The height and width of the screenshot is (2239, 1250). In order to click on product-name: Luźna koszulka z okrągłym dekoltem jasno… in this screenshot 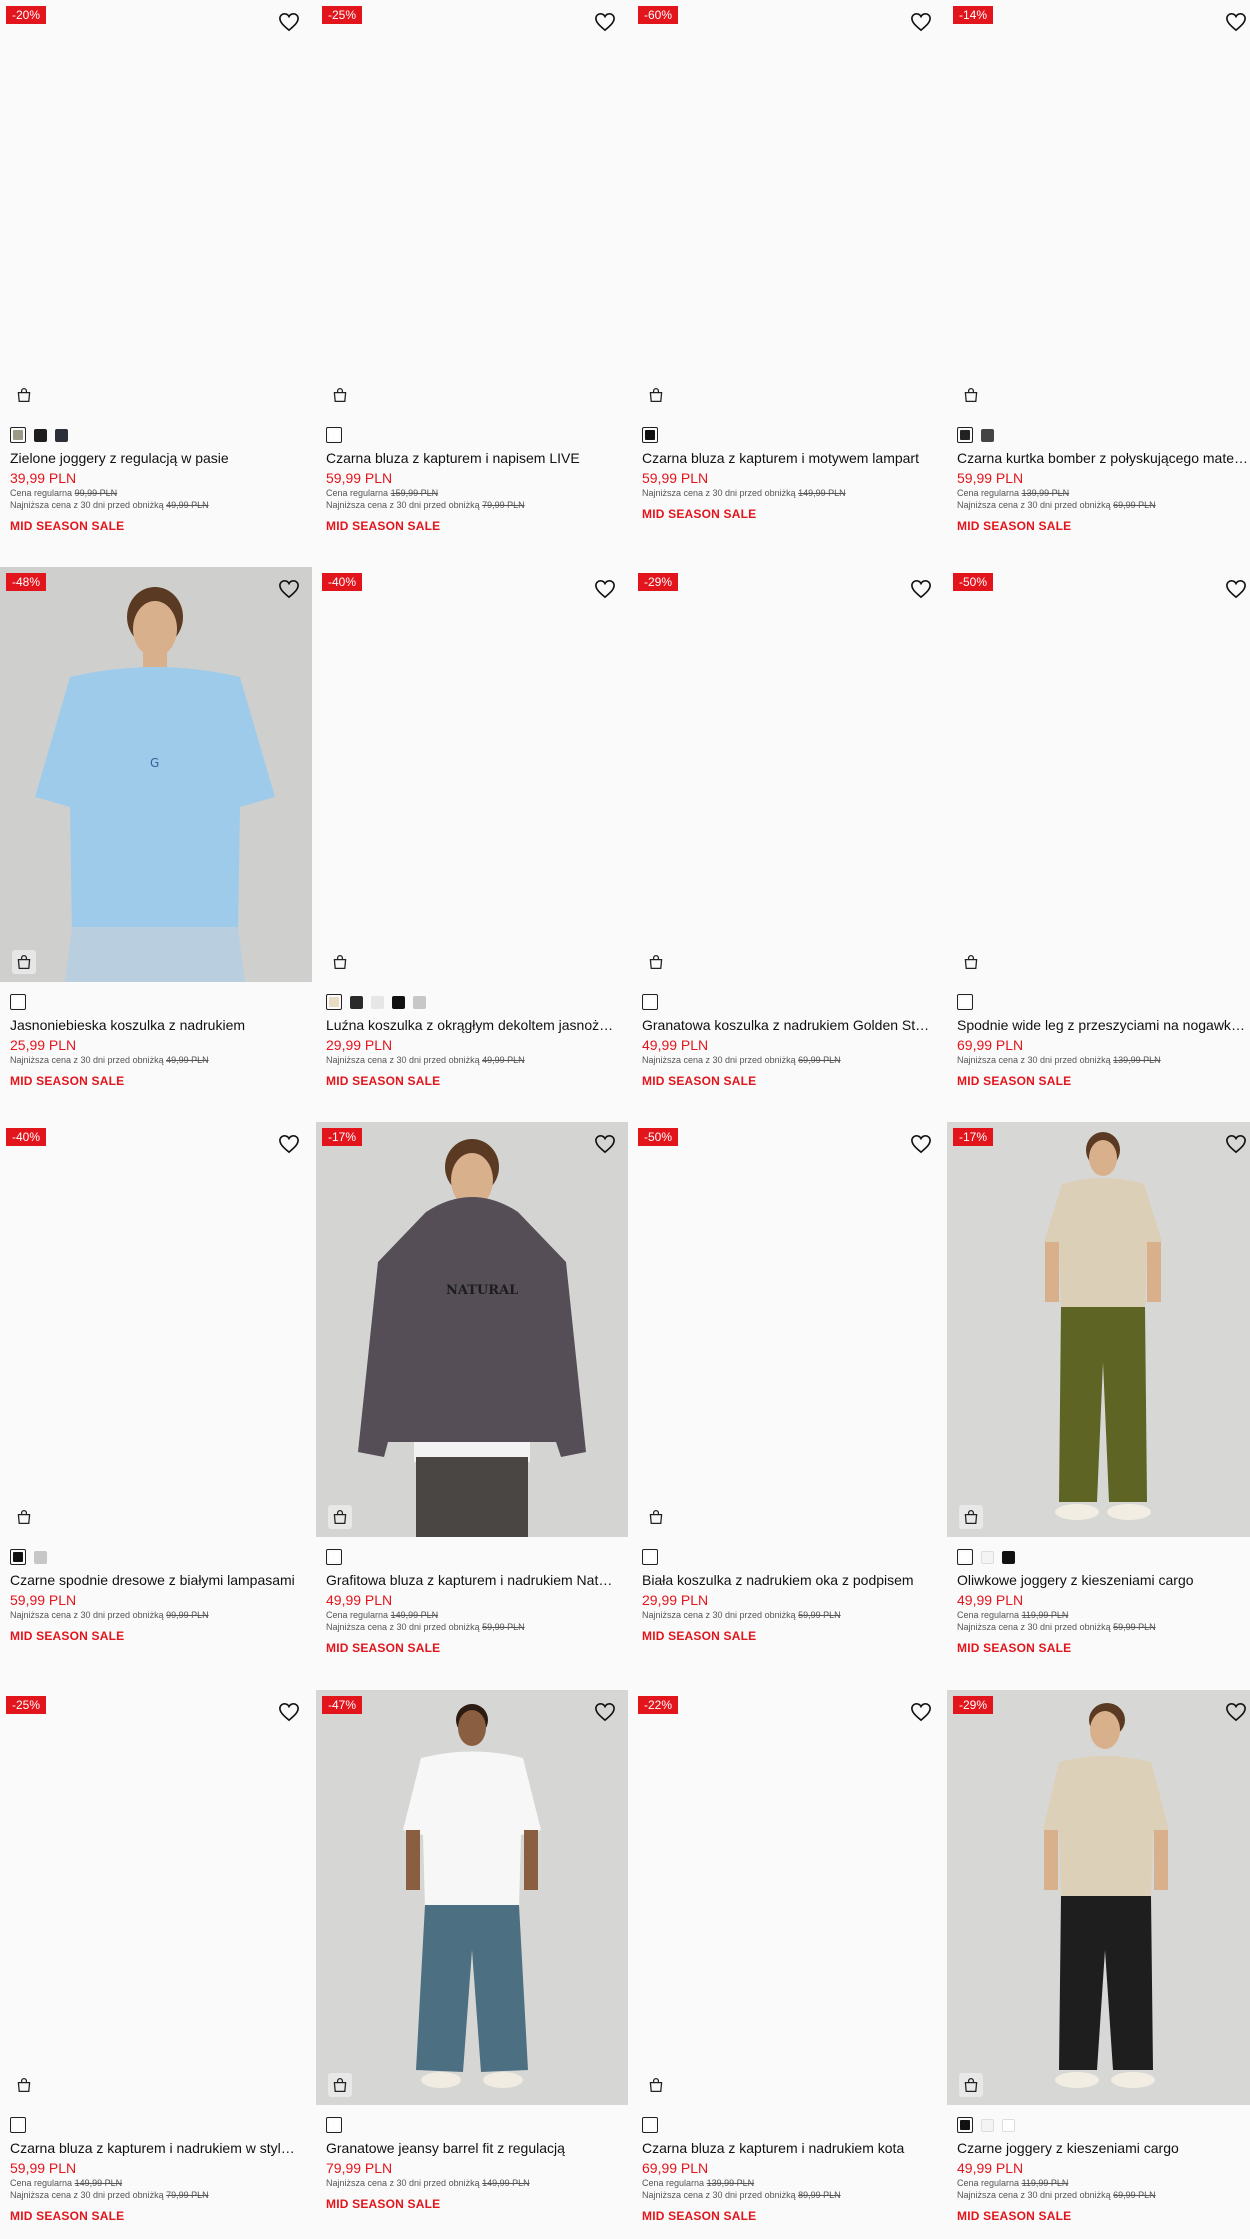, I will do `click(472, 1025)`.